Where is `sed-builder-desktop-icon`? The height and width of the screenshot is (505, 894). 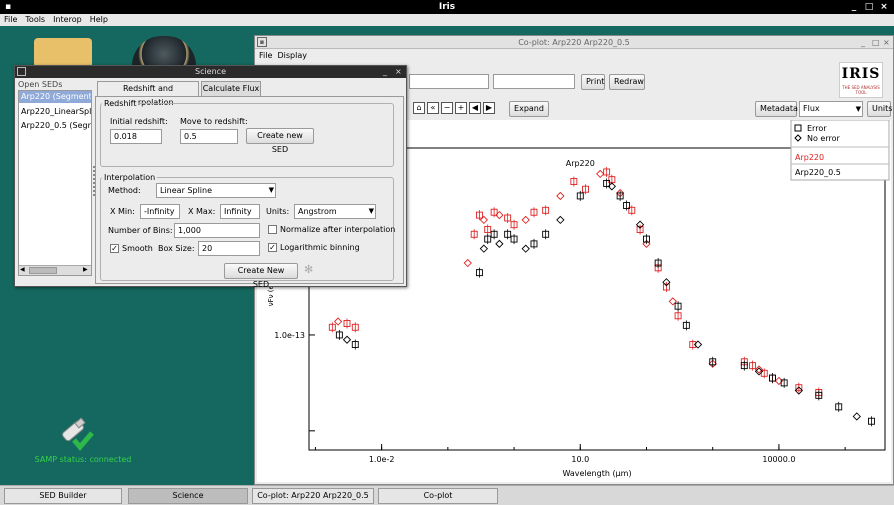
sed-builder-desktop-icon is located at coordinates (63, 53).